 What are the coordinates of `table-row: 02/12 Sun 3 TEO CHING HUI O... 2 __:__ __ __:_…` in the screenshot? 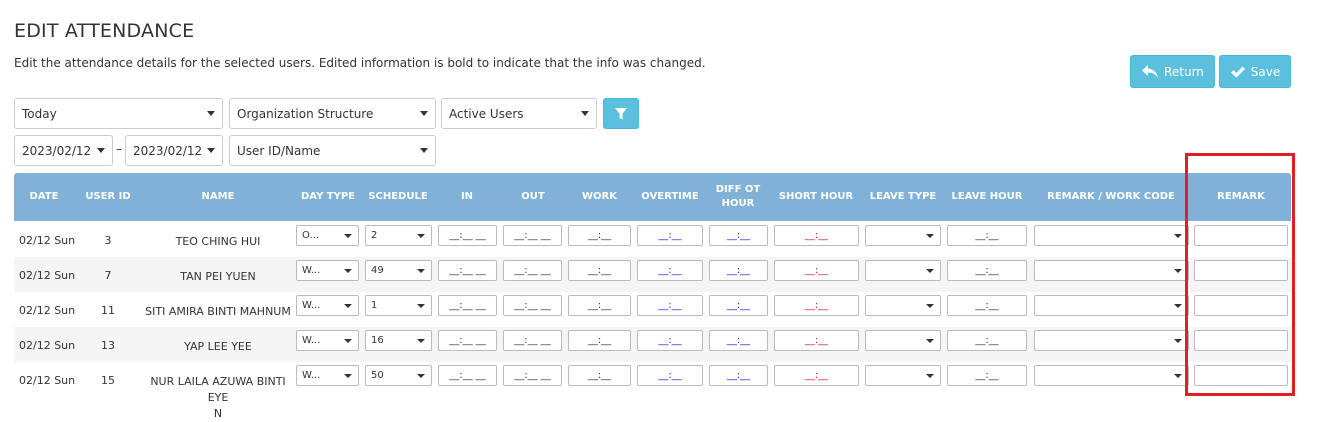 It's located at (652, 239).